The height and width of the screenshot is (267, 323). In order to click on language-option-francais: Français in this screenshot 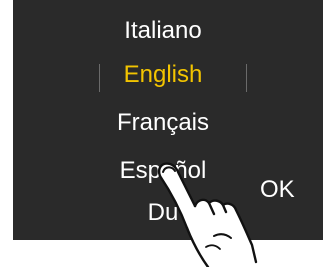, I will do `click(163, 123)`.